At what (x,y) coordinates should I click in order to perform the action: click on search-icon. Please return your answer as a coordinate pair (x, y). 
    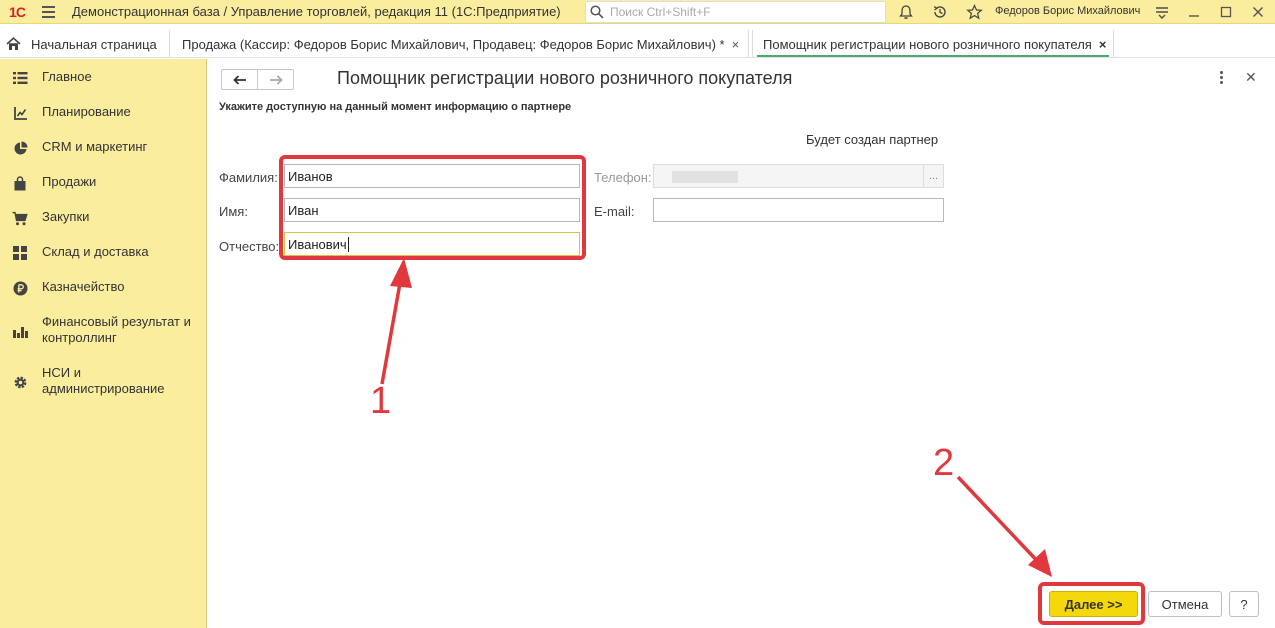
    Looking at the image, I should click on (597, 12).